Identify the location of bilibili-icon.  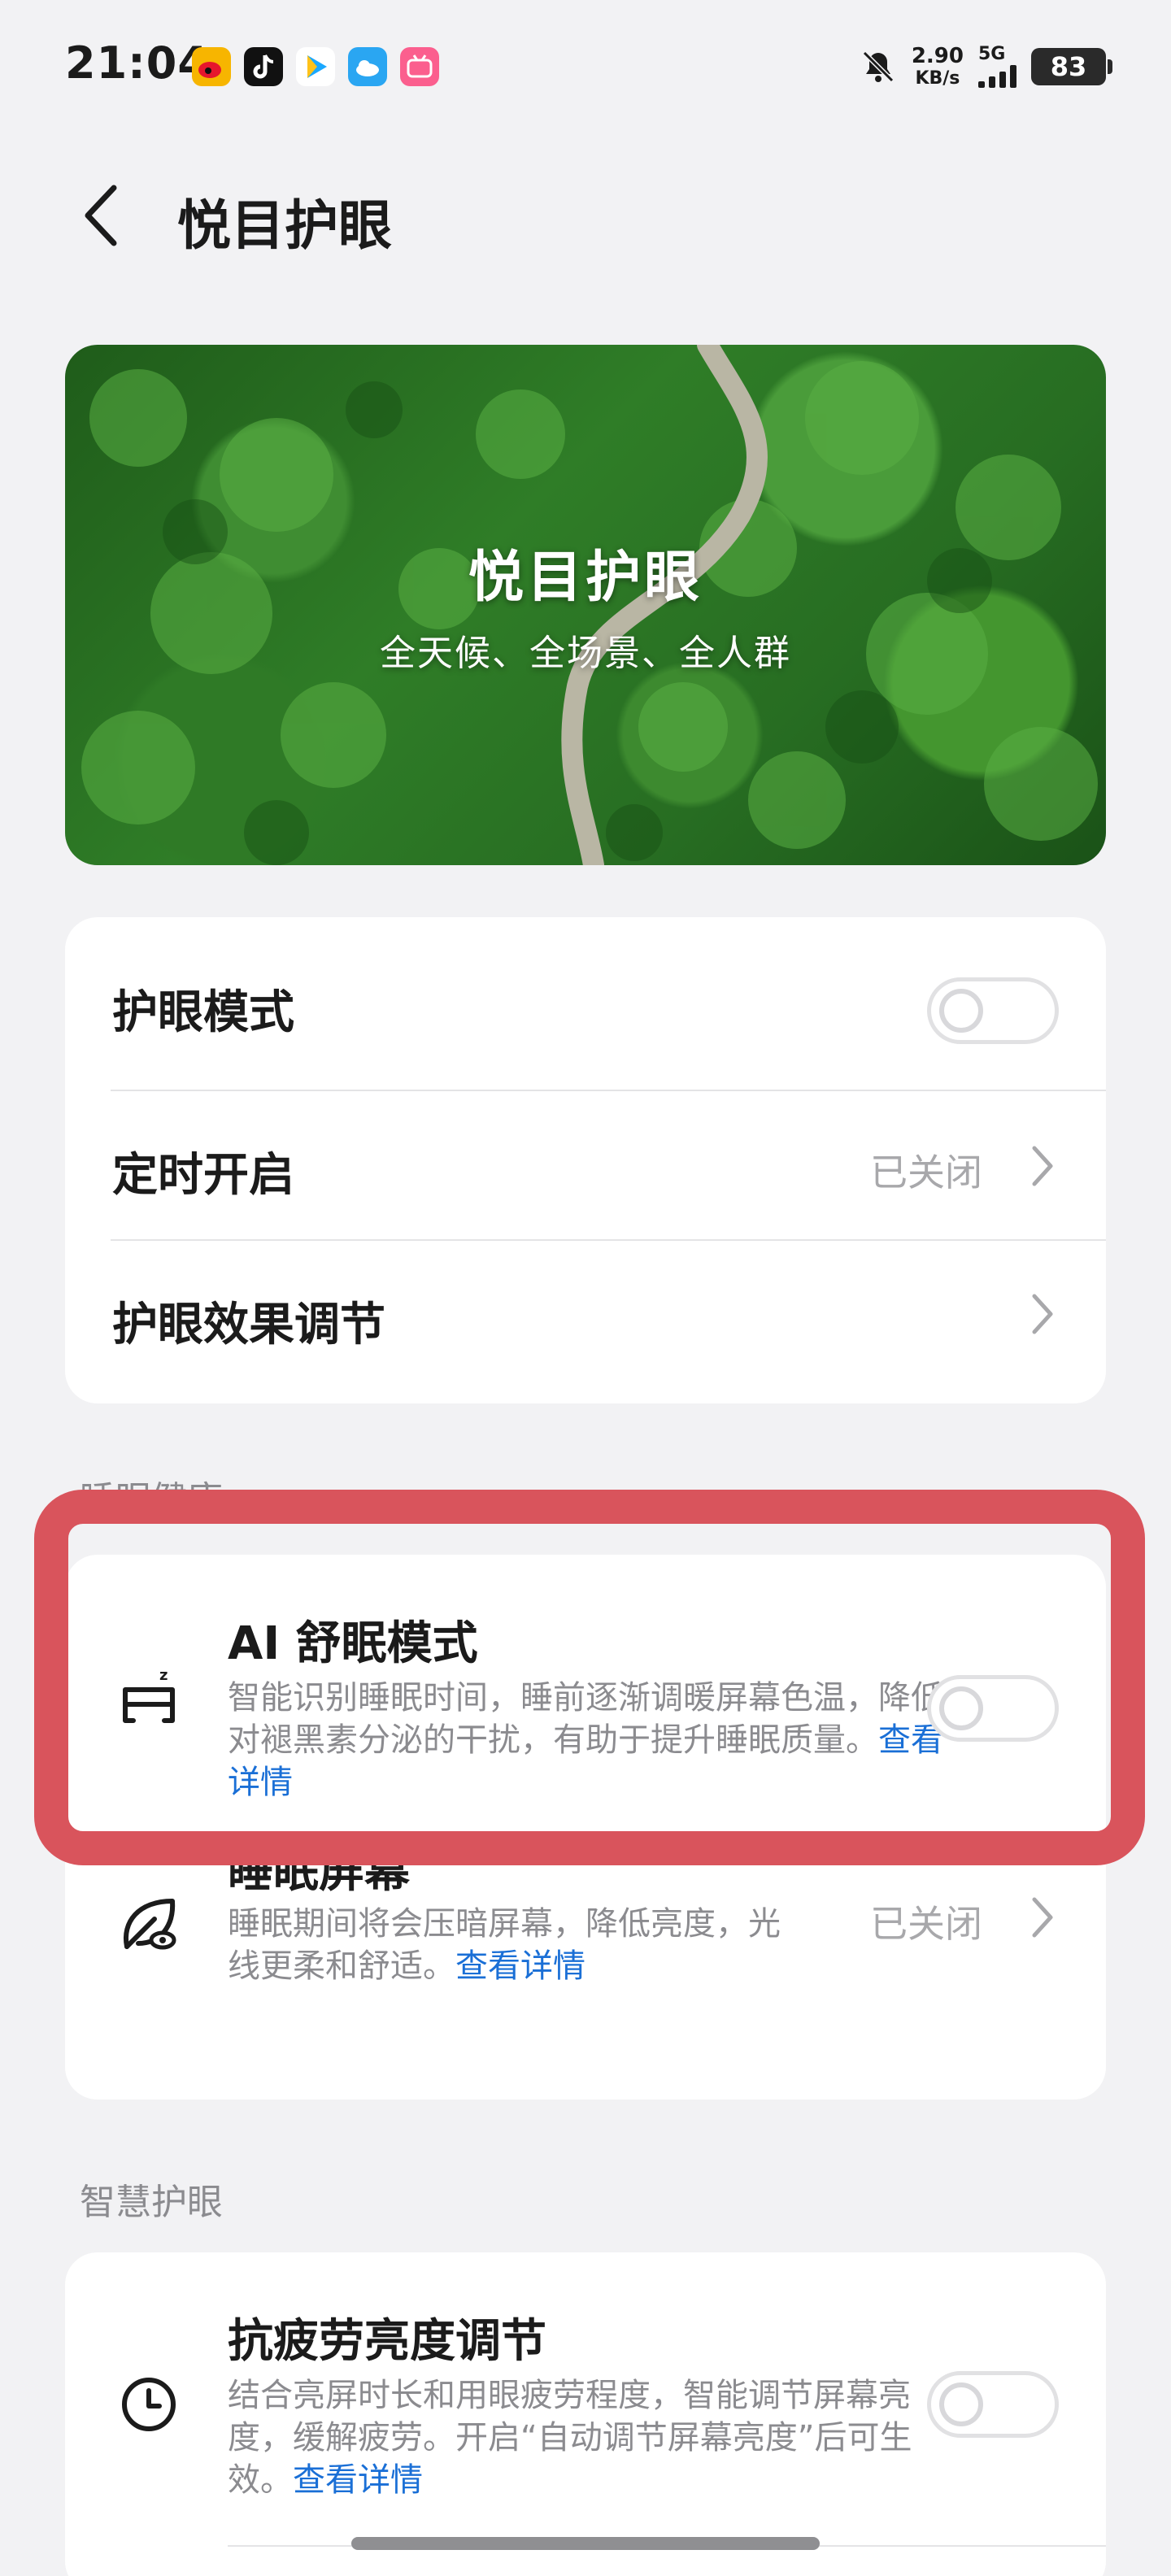
(420, 67).